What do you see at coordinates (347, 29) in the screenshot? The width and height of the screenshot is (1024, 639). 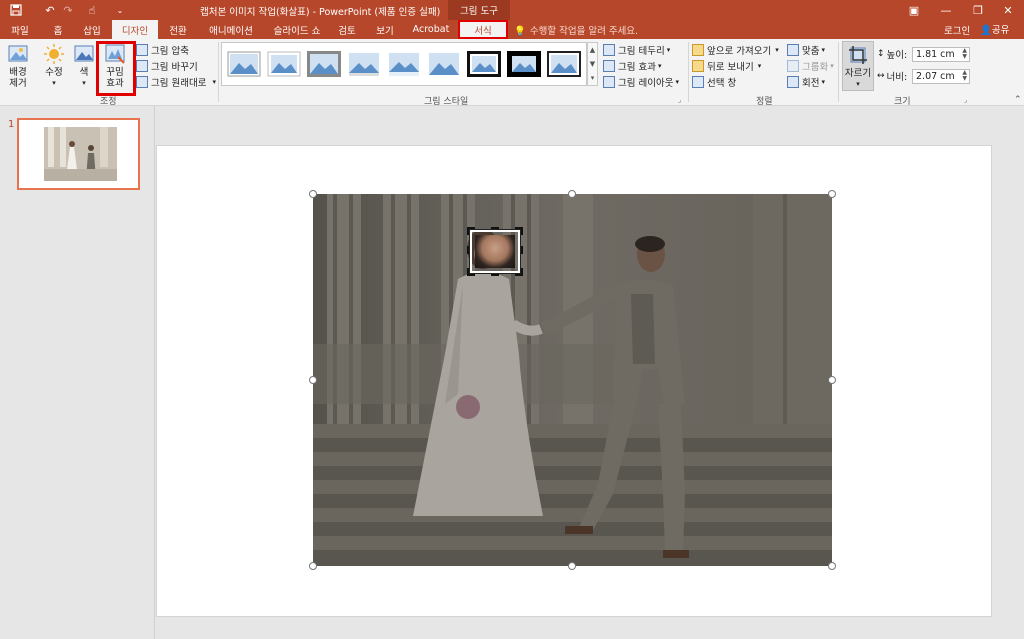 I see `tab-review: 검토` at bounding box center [347, 29].